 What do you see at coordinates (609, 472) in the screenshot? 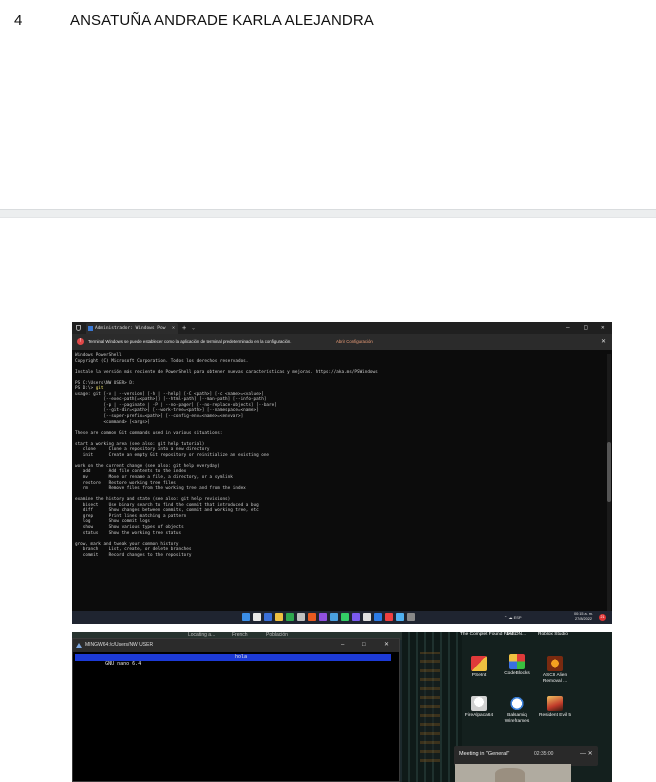
I see `scrollbar-thumb` at bounding box center [609, 472].